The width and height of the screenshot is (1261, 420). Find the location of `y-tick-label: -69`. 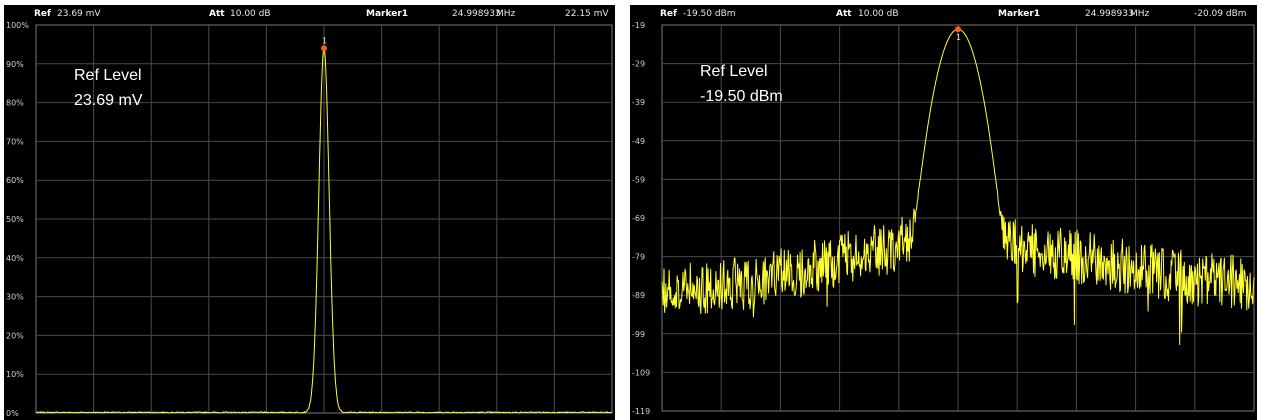

y-tick-label: -69 is located at coordinates (638, 218).